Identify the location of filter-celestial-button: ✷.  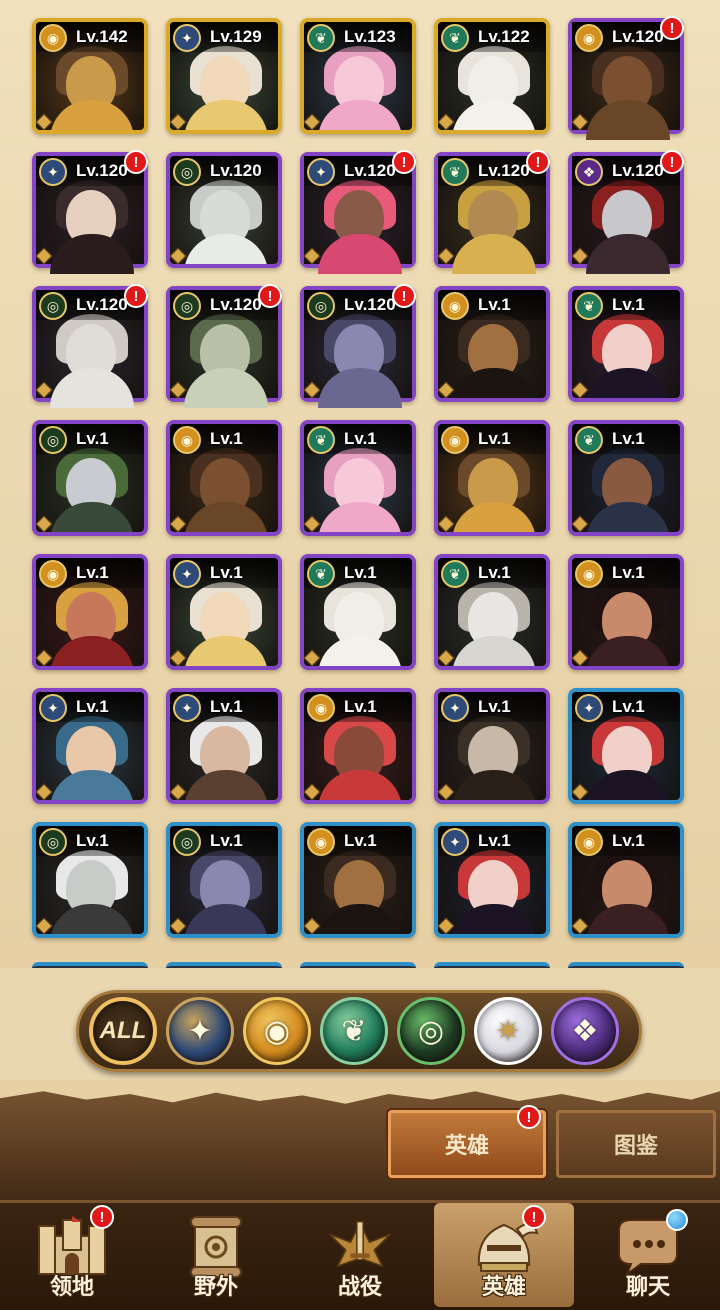
(508, 1031).